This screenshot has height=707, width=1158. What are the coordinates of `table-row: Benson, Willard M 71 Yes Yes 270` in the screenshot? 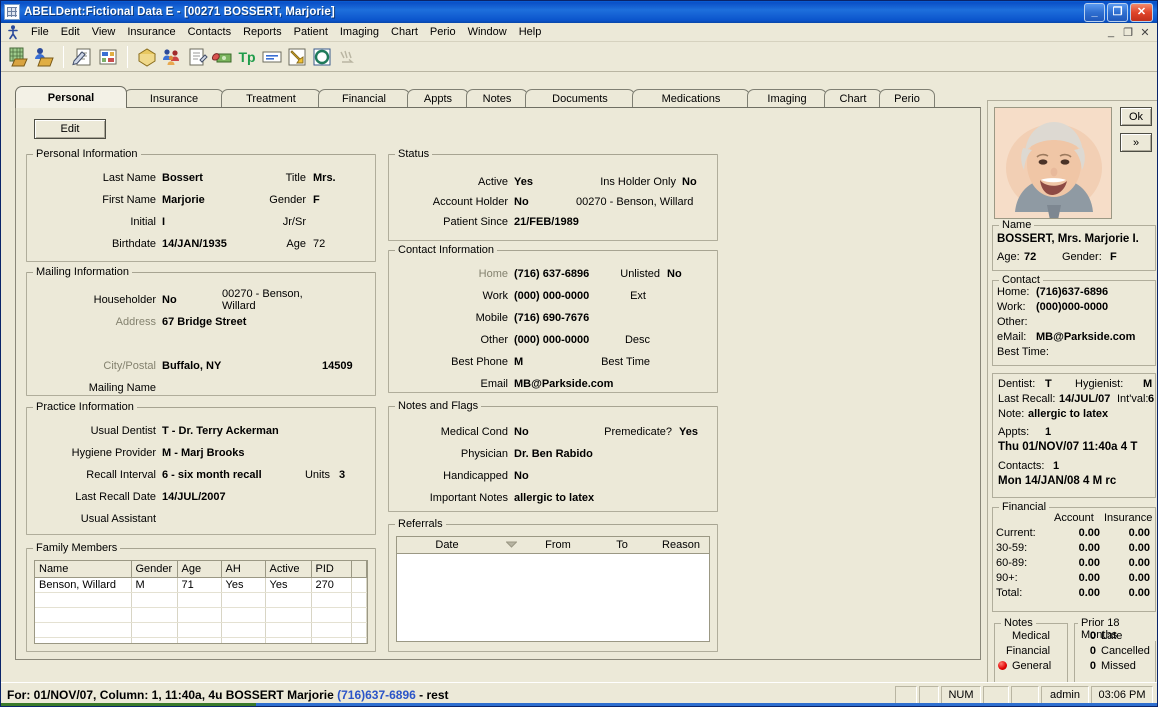 It's located at (201, 585).